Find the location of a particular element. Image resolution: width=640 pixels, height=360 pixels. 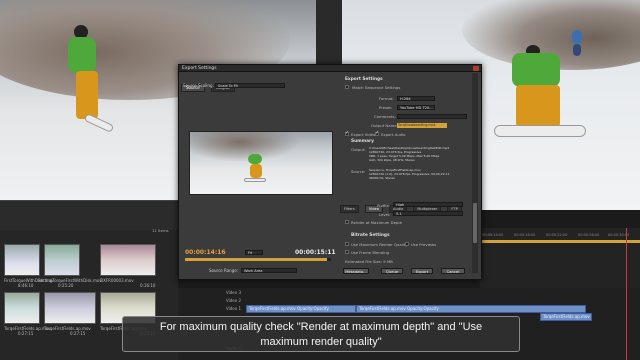

source-scaling-dropdown: Scale To Fit is located at coordinates (250, 85).